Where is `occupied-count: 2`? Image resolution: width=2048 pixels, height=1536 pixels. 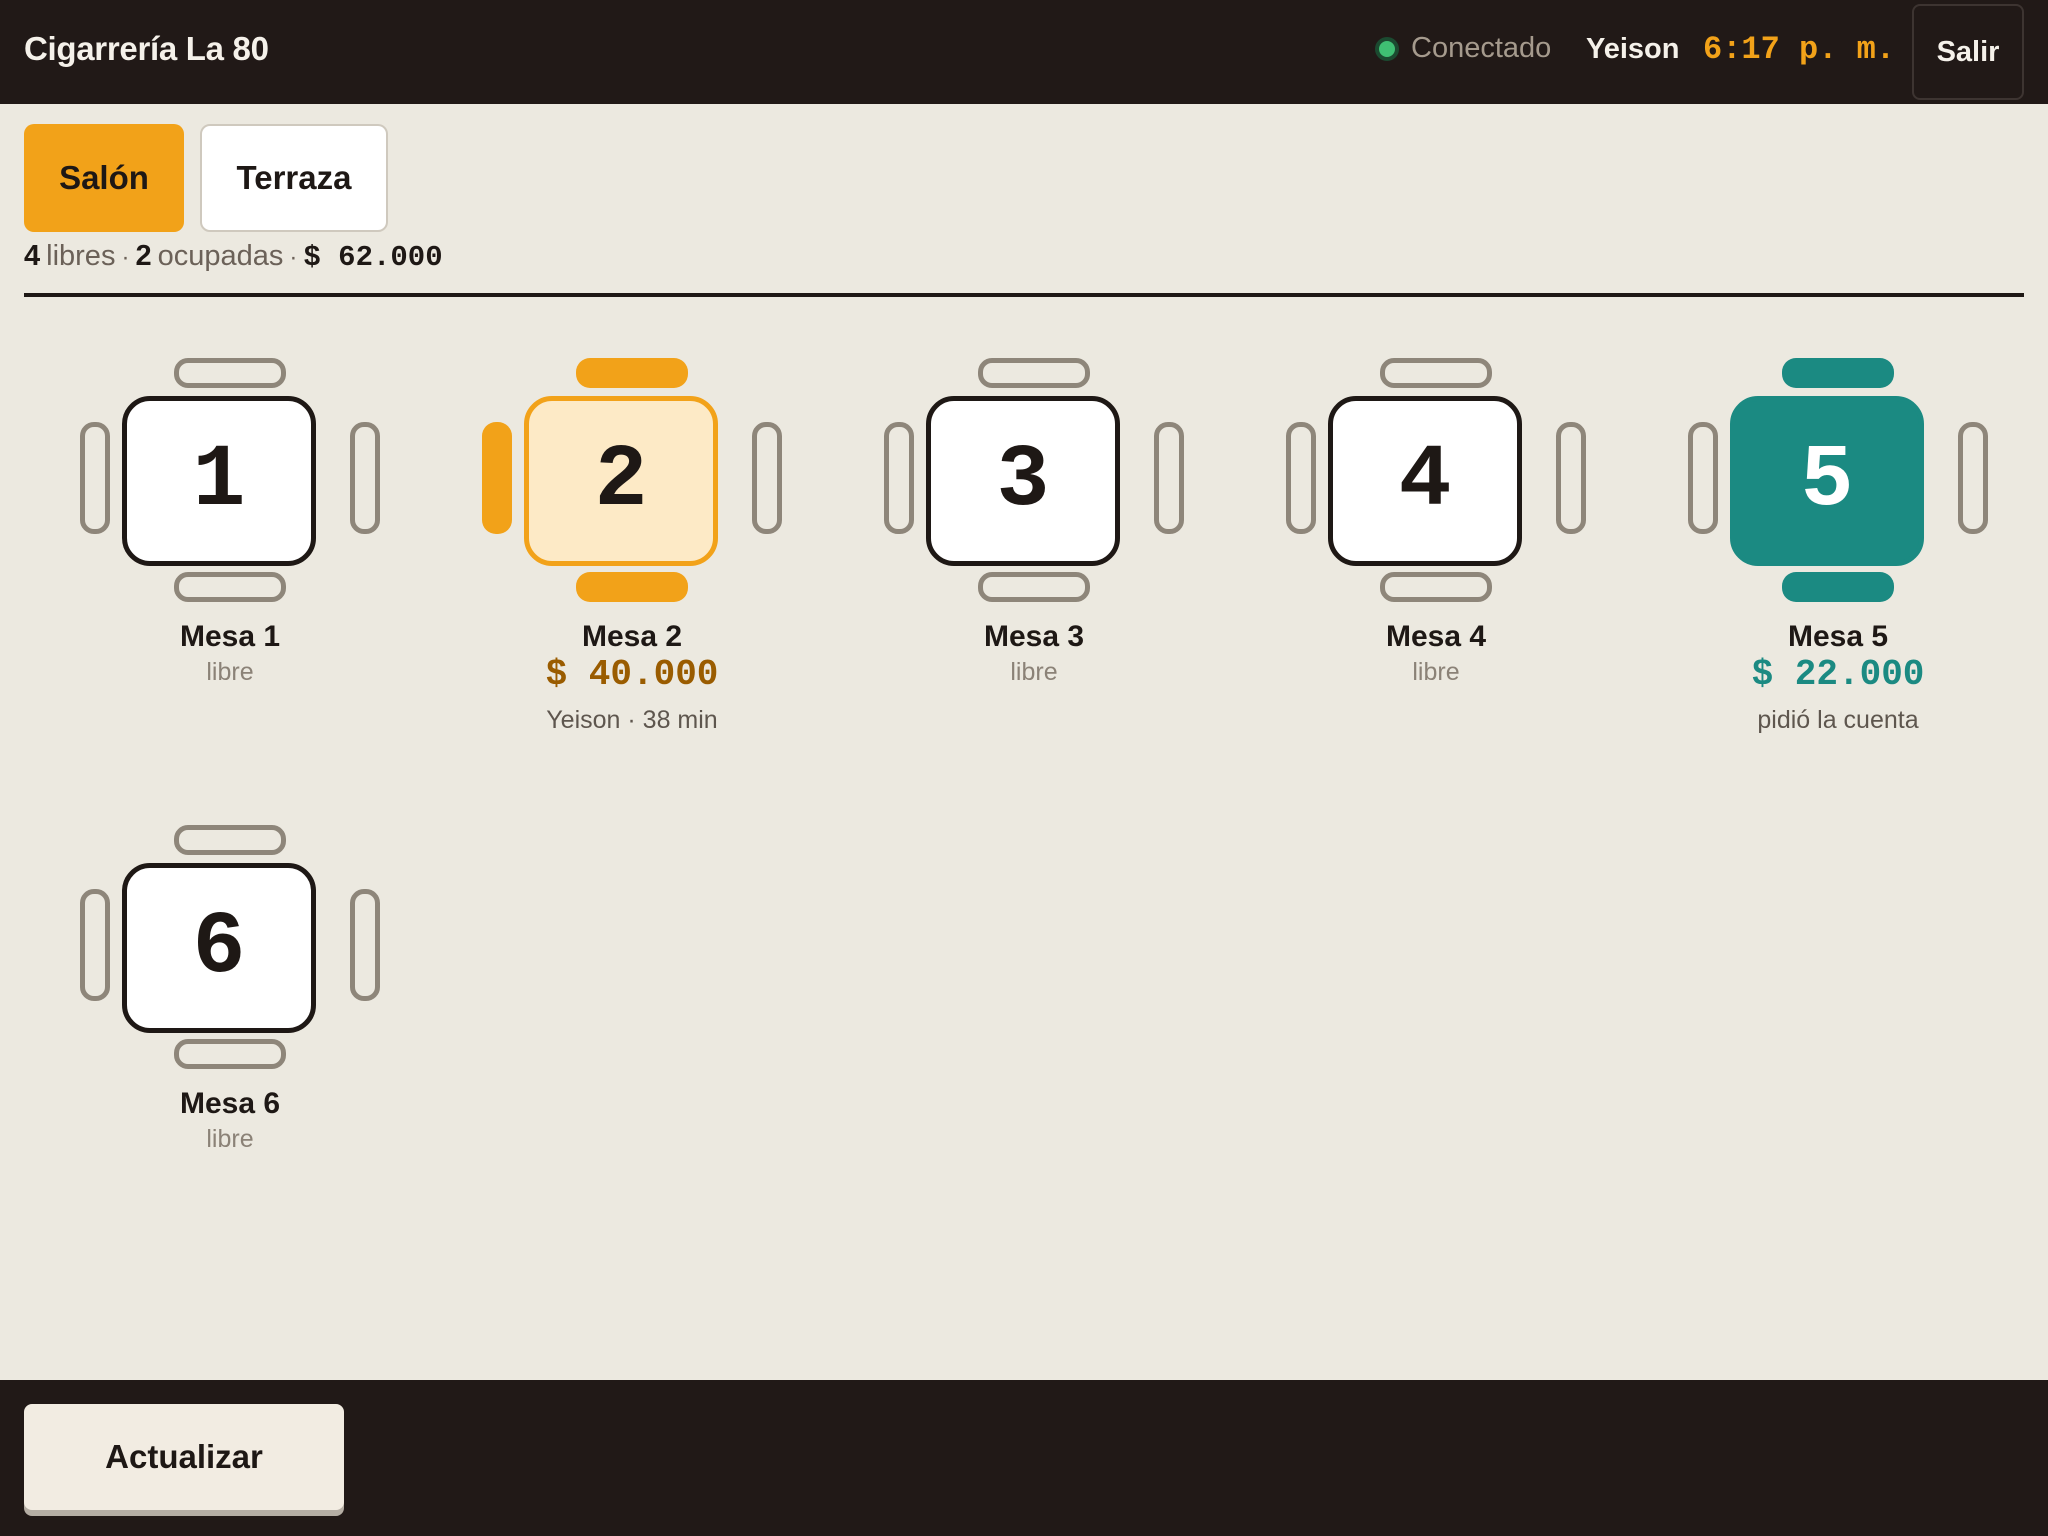 occupied-count: 2 is located at coordinates (143, 256).